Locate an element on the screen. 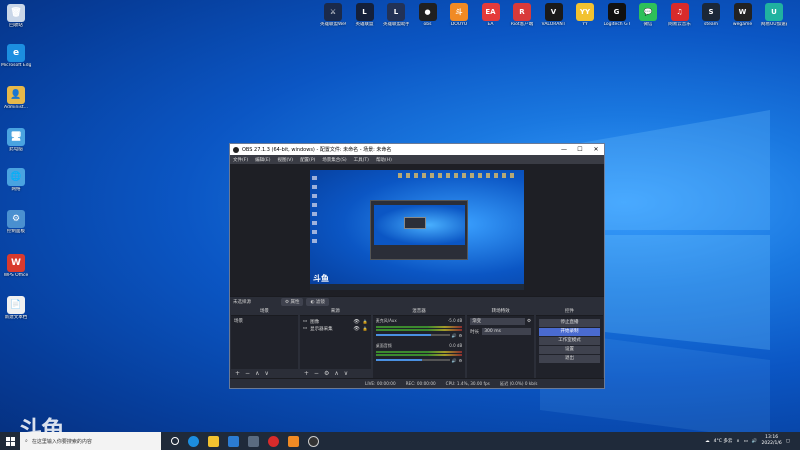 This screenshot has width=800, height=450. desktop-icon: EA EA is located at coordinates (491, 15).